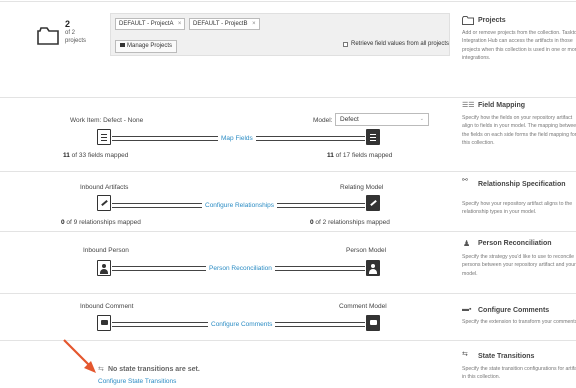  Describe the element at coordinates (502, 105) in the screenshot. I see `field-mapping-help-title: Field Mapping` at that location.